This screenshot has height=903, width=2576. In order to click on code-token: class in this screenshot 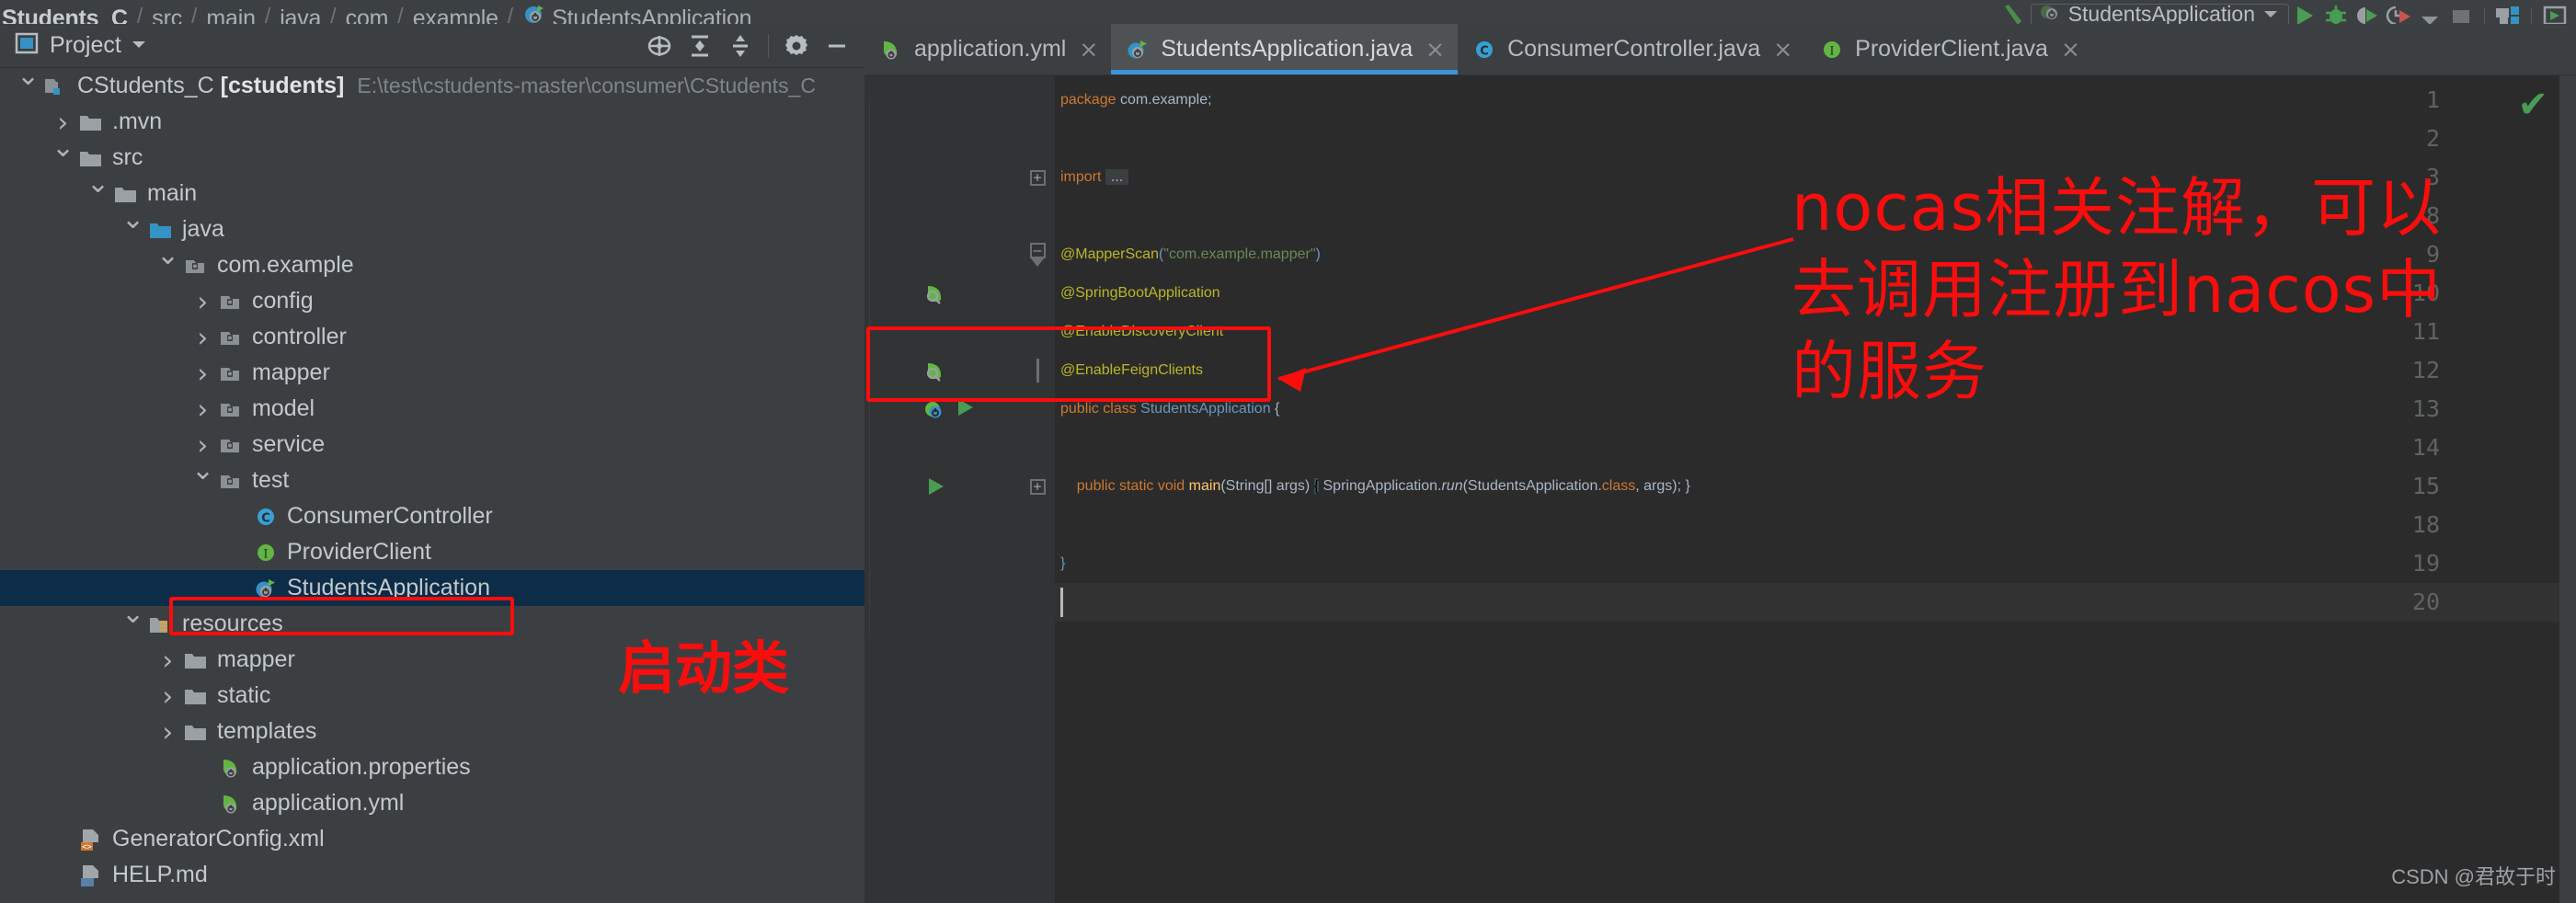, I will do `click(1618, 486)`.